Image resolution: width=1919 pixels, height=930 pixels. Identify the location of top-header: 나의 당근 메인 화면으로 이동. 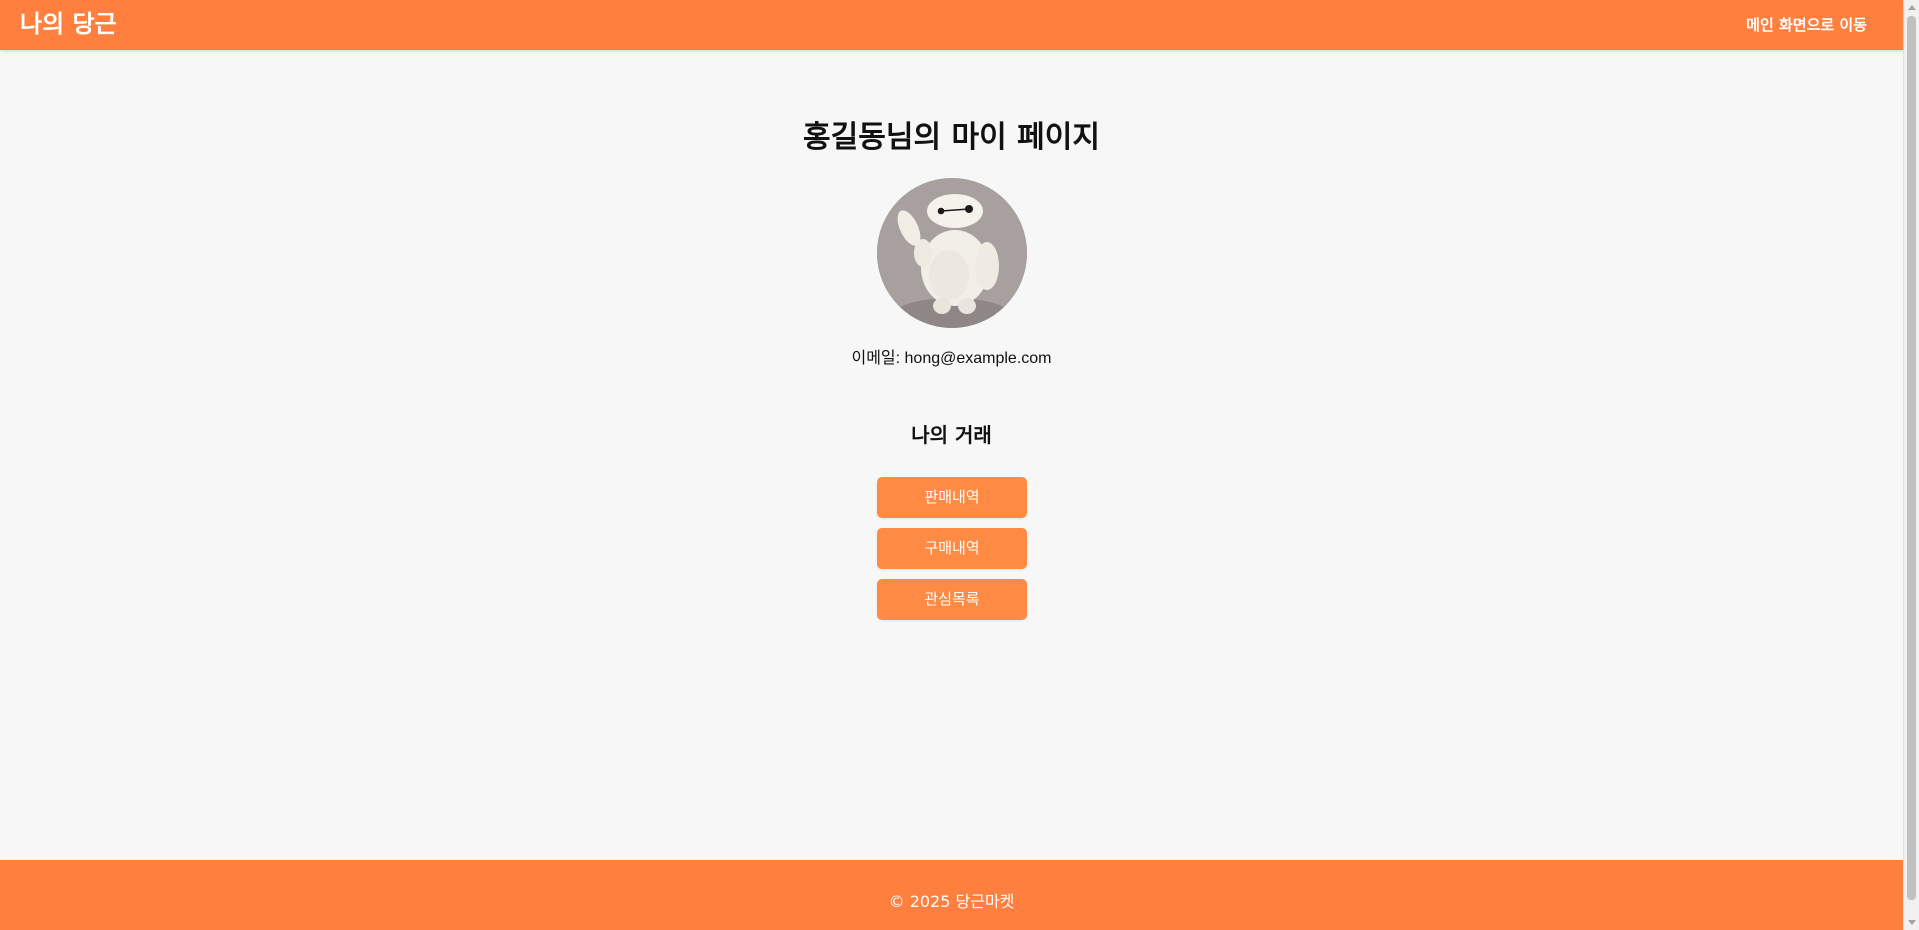
(951, 25).